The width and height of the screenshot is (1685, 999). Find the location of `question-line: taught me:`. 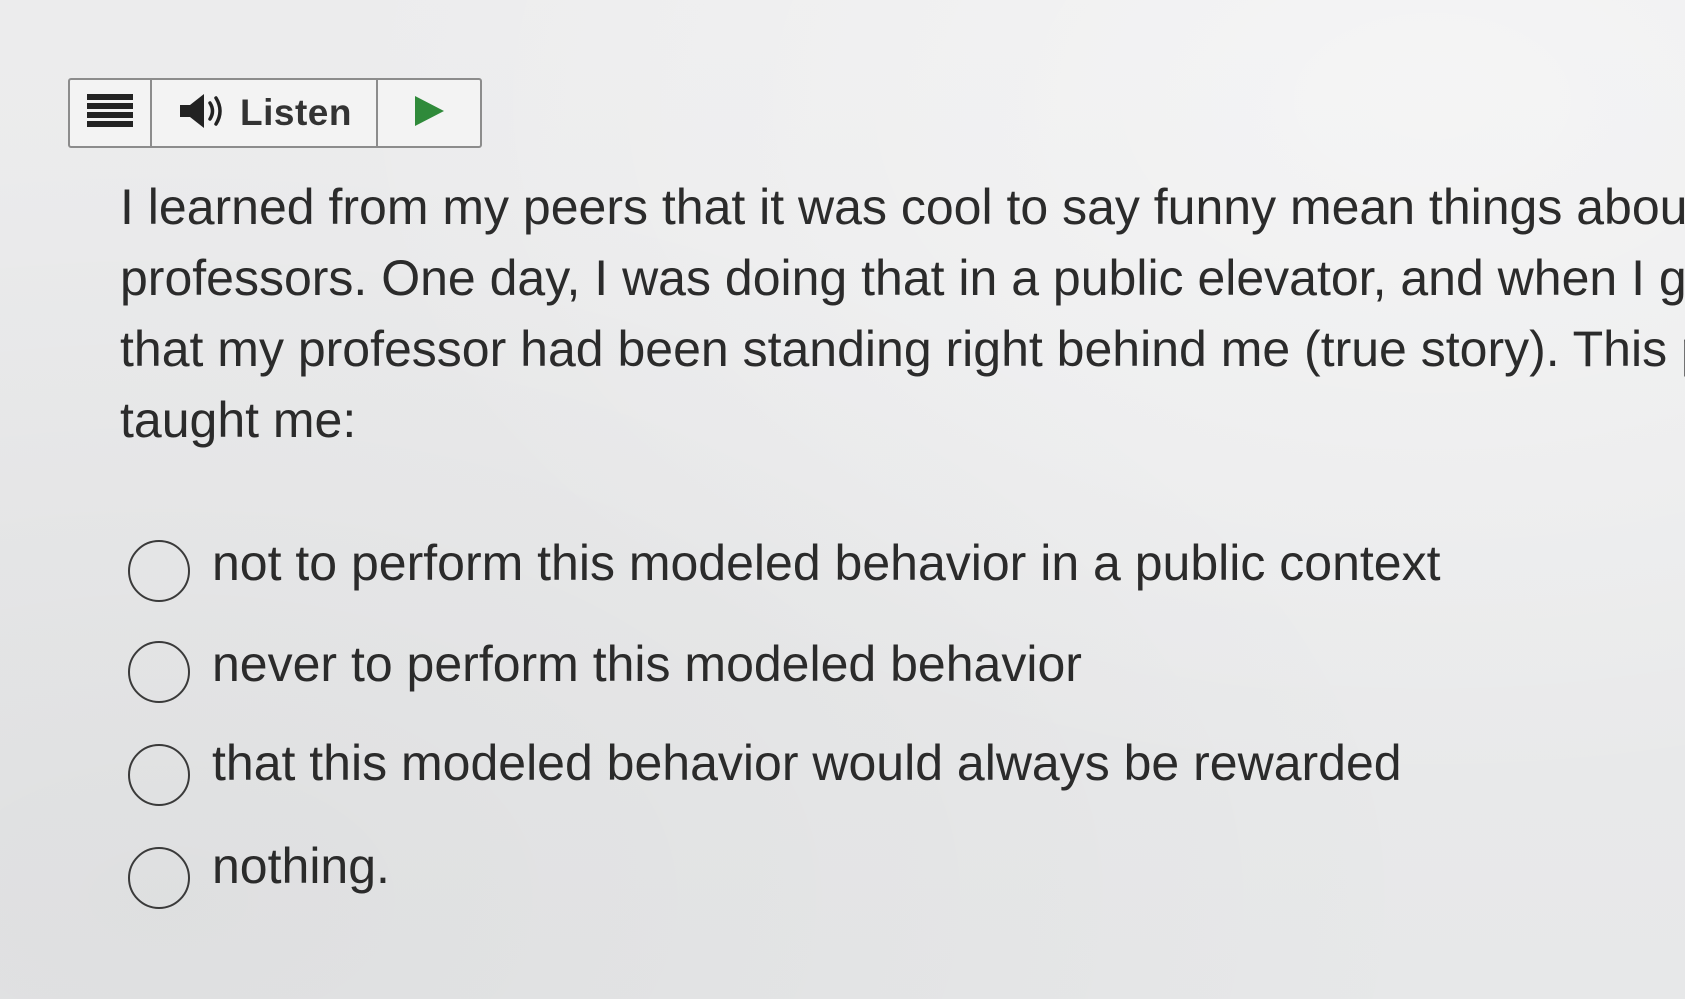

question-line: taught me: is located at coordinates (238, 420).